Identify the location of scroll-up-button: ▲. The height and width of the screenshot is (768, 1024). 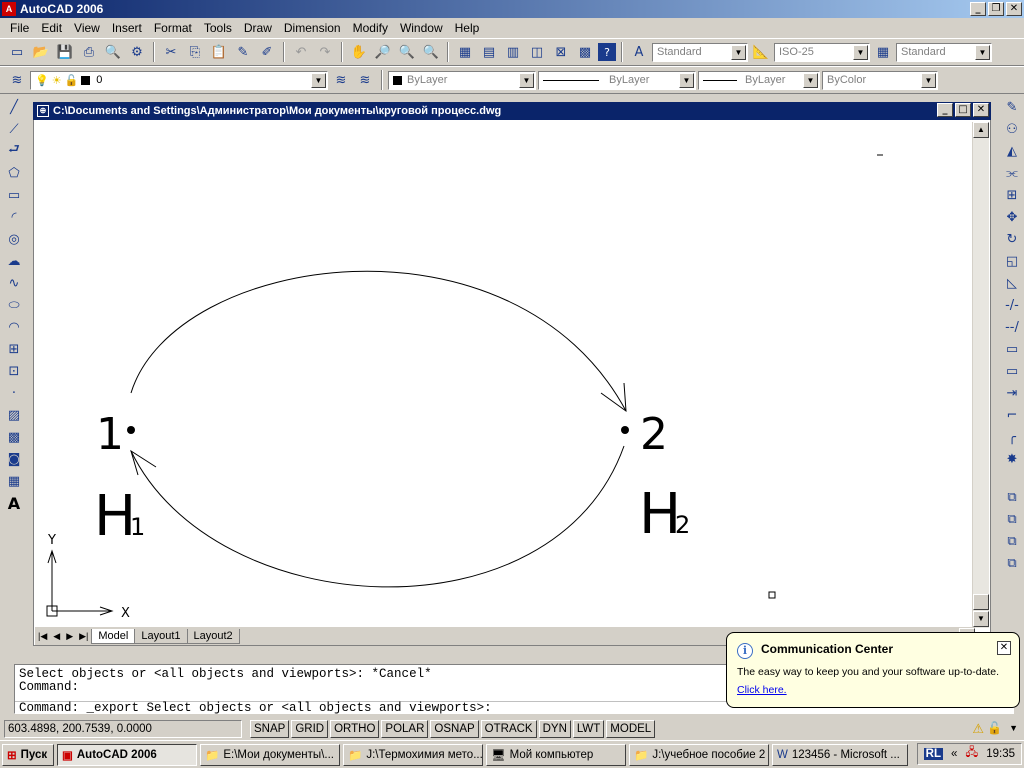
(981, 130).